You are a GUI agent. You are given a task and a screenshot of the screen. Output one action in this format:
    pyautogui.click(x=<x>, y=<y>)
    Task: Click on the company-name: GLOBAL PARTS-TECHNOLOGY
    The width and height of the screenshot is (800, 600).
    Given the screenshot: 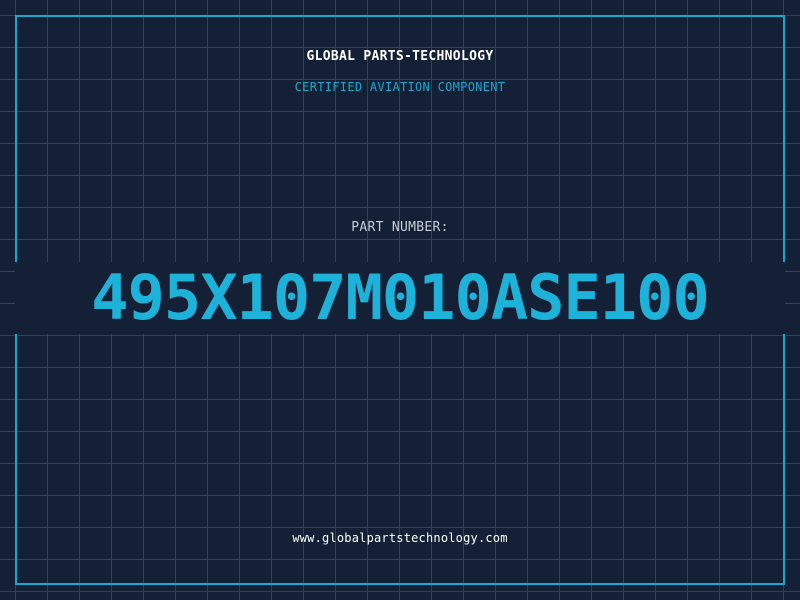 What is the action you would take?
    pyautogui.click(x=400, y=56)
    